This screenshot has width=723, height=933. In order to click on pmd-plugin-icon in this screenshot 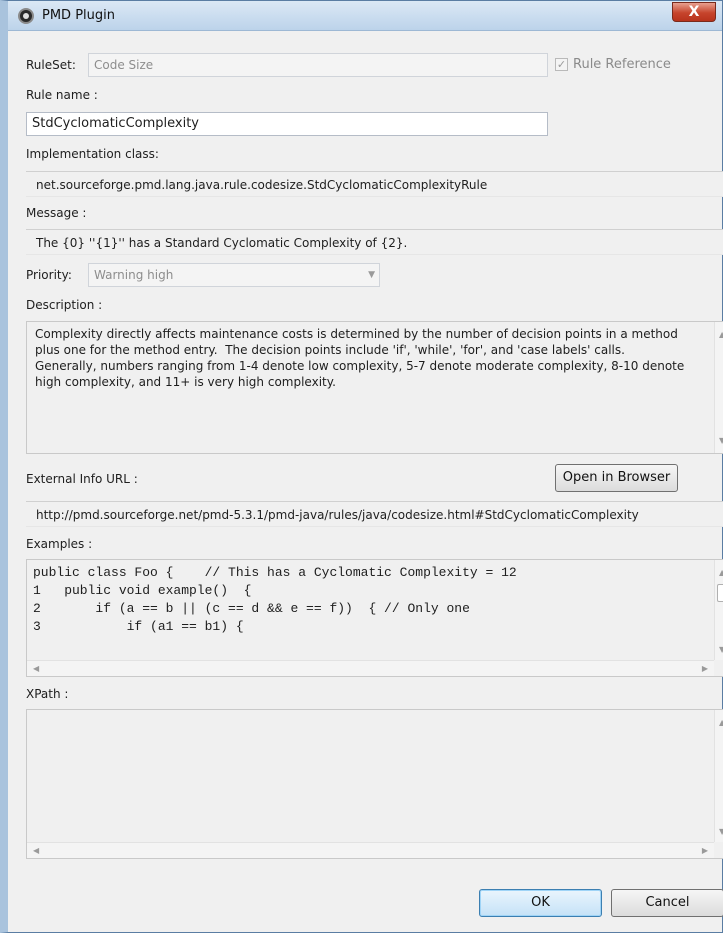, I will do `click(26, 16)`.